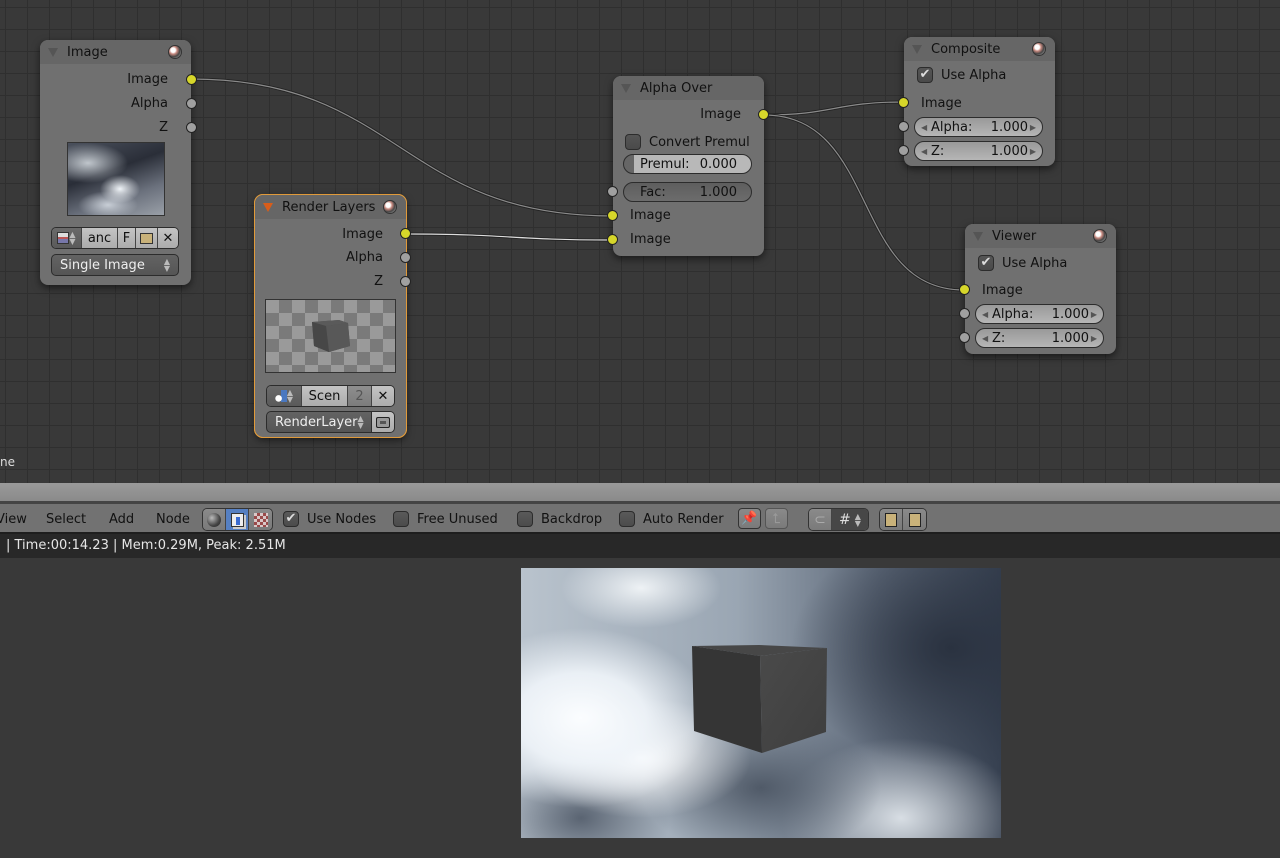 This screenshot has width=1280, height=858. Describe the element at coordinates (776, 518) in the screenshot. I see `go-to-parent-button: ⮤` at that location.